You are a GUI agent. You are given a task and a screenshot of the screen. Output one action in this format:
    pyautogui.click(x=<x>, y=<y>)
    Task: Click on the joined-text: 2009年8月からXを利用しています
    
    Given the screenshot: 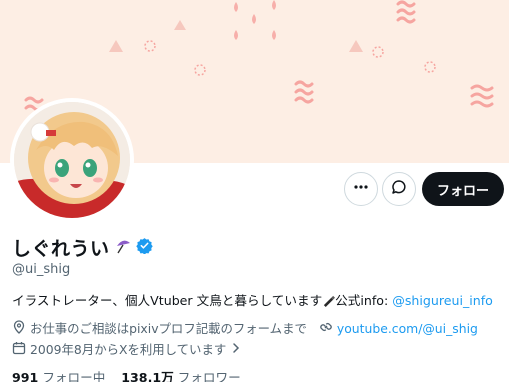 What is the action you would take?
    pyautogui.click(x=128, y=349)
    